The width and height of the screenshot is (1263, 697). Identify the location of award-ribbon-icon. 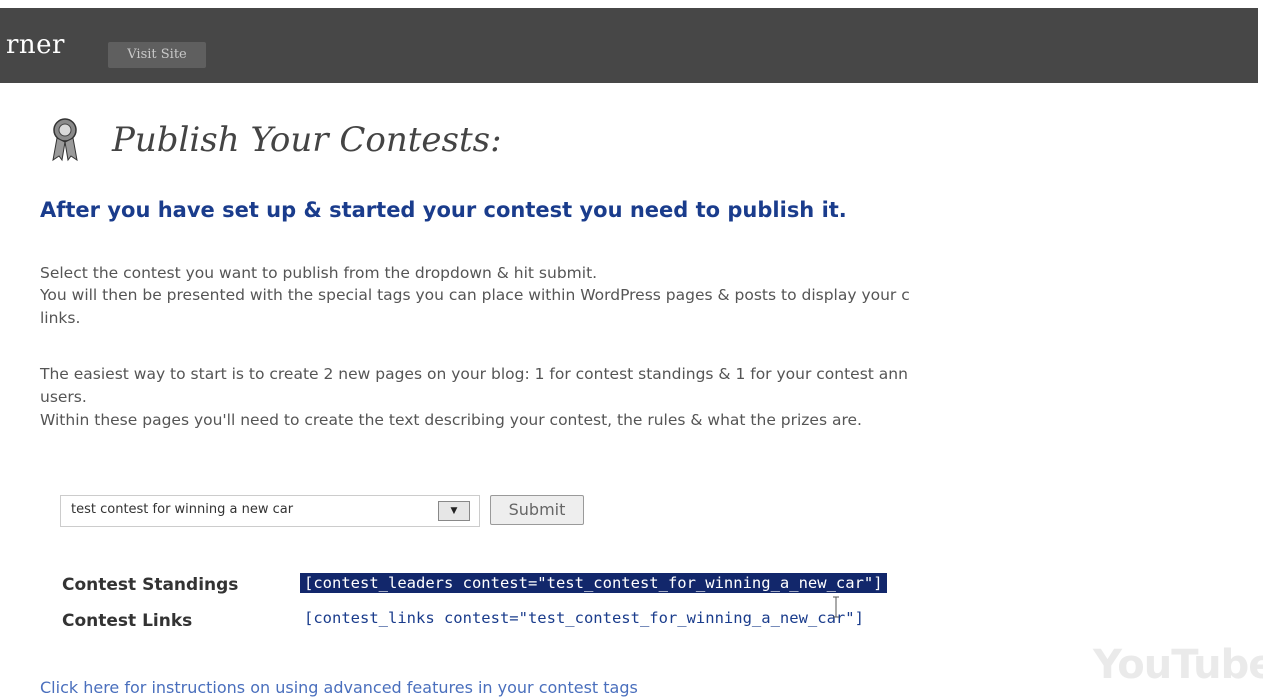
(65, 140).